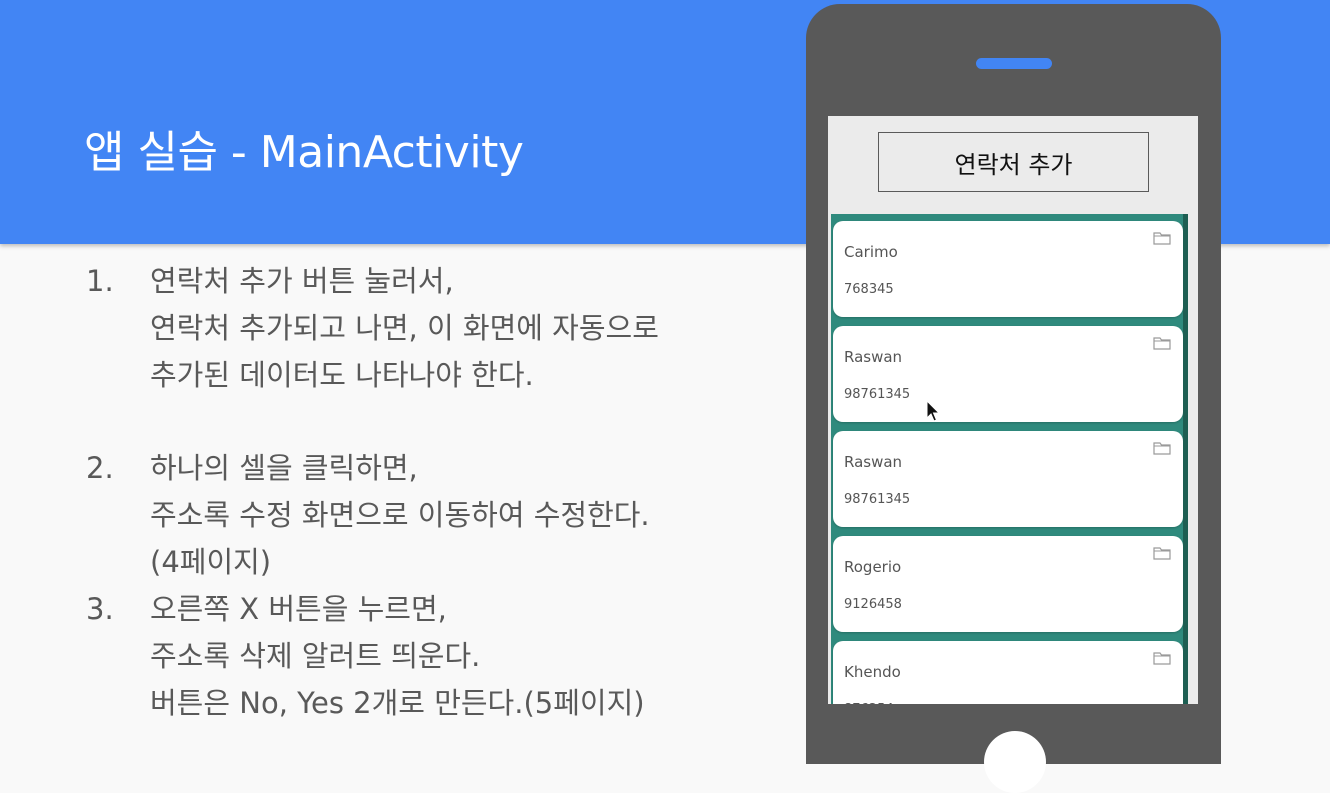 The height and width of the screenshot is (793, 1330). Describe the element at coordinates (100, 281) in the screenshot. I see `step-number: 1.` at that location.